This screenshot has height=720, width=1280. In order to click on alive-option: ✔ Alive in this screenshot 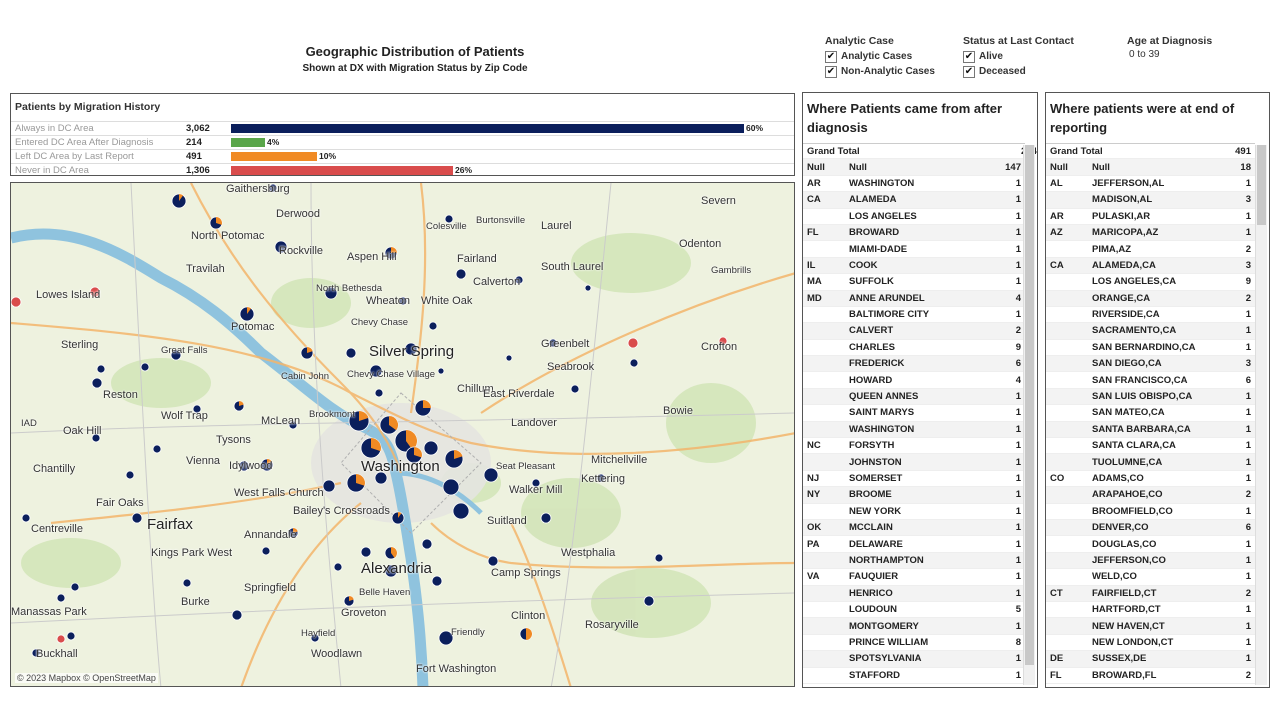, I will do `click(1018, 56)`.